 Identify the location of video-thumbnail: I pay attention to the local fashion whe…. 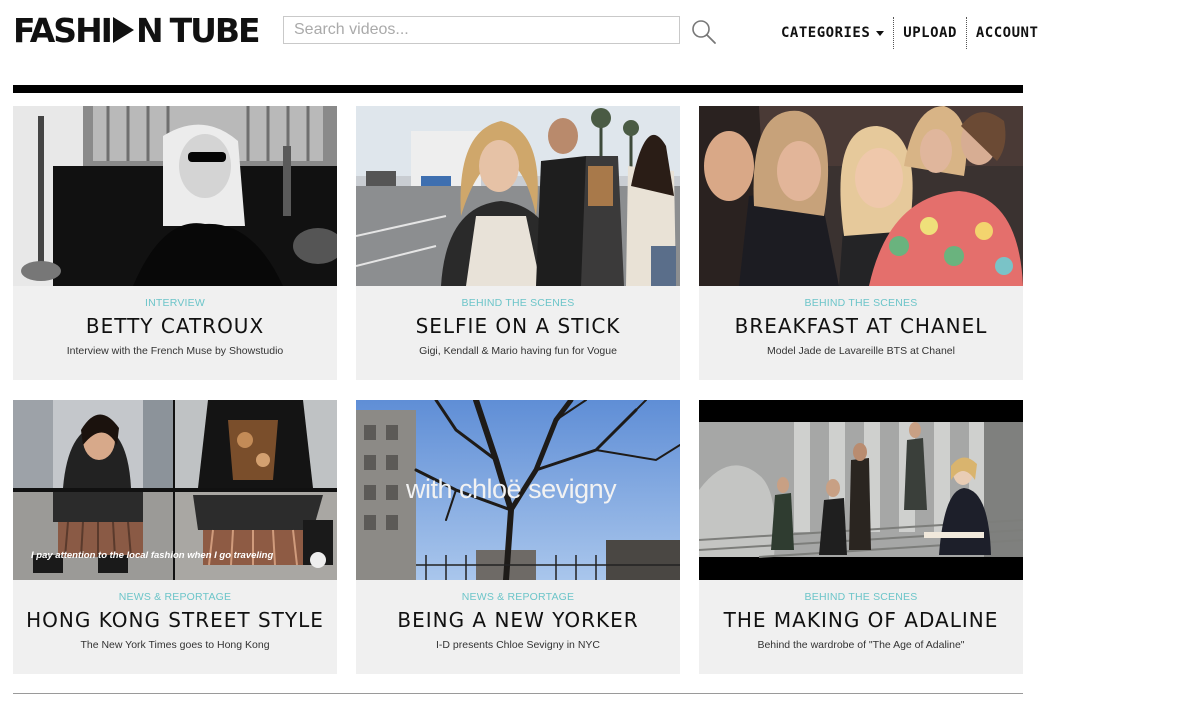
(175, 490).